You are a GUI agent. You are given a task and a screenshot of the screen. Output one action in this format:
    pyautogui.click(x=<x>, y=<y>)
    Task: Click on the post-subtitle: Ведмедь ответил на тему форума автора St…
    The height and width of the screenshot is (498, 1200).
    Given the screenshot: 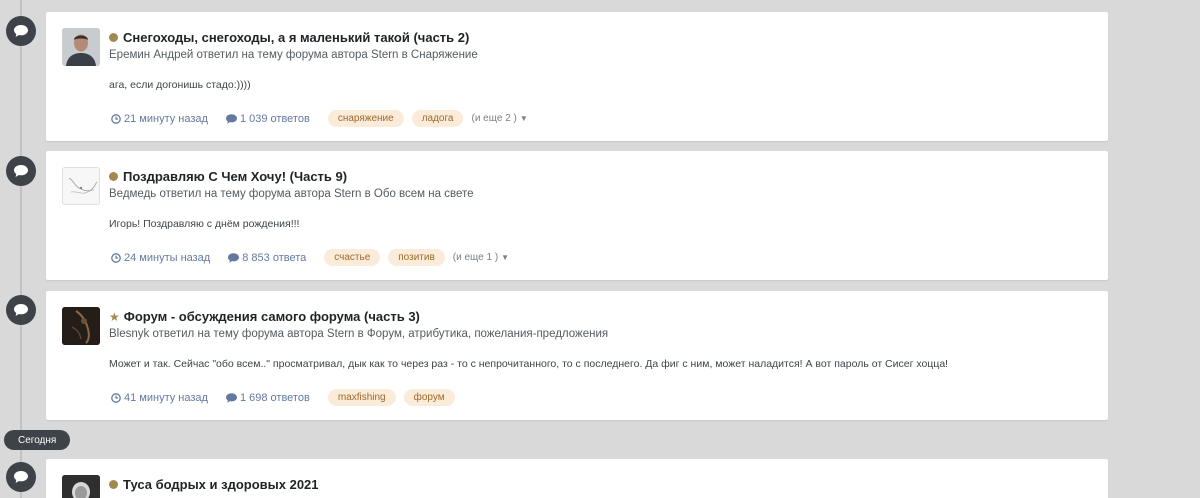 What is the action you would take?
    pyautogui.click(x=291, y=194)
    